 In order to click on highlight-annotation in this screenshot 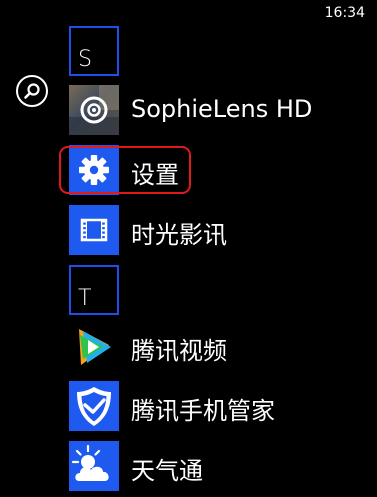, I will do `click(125, 170)`.